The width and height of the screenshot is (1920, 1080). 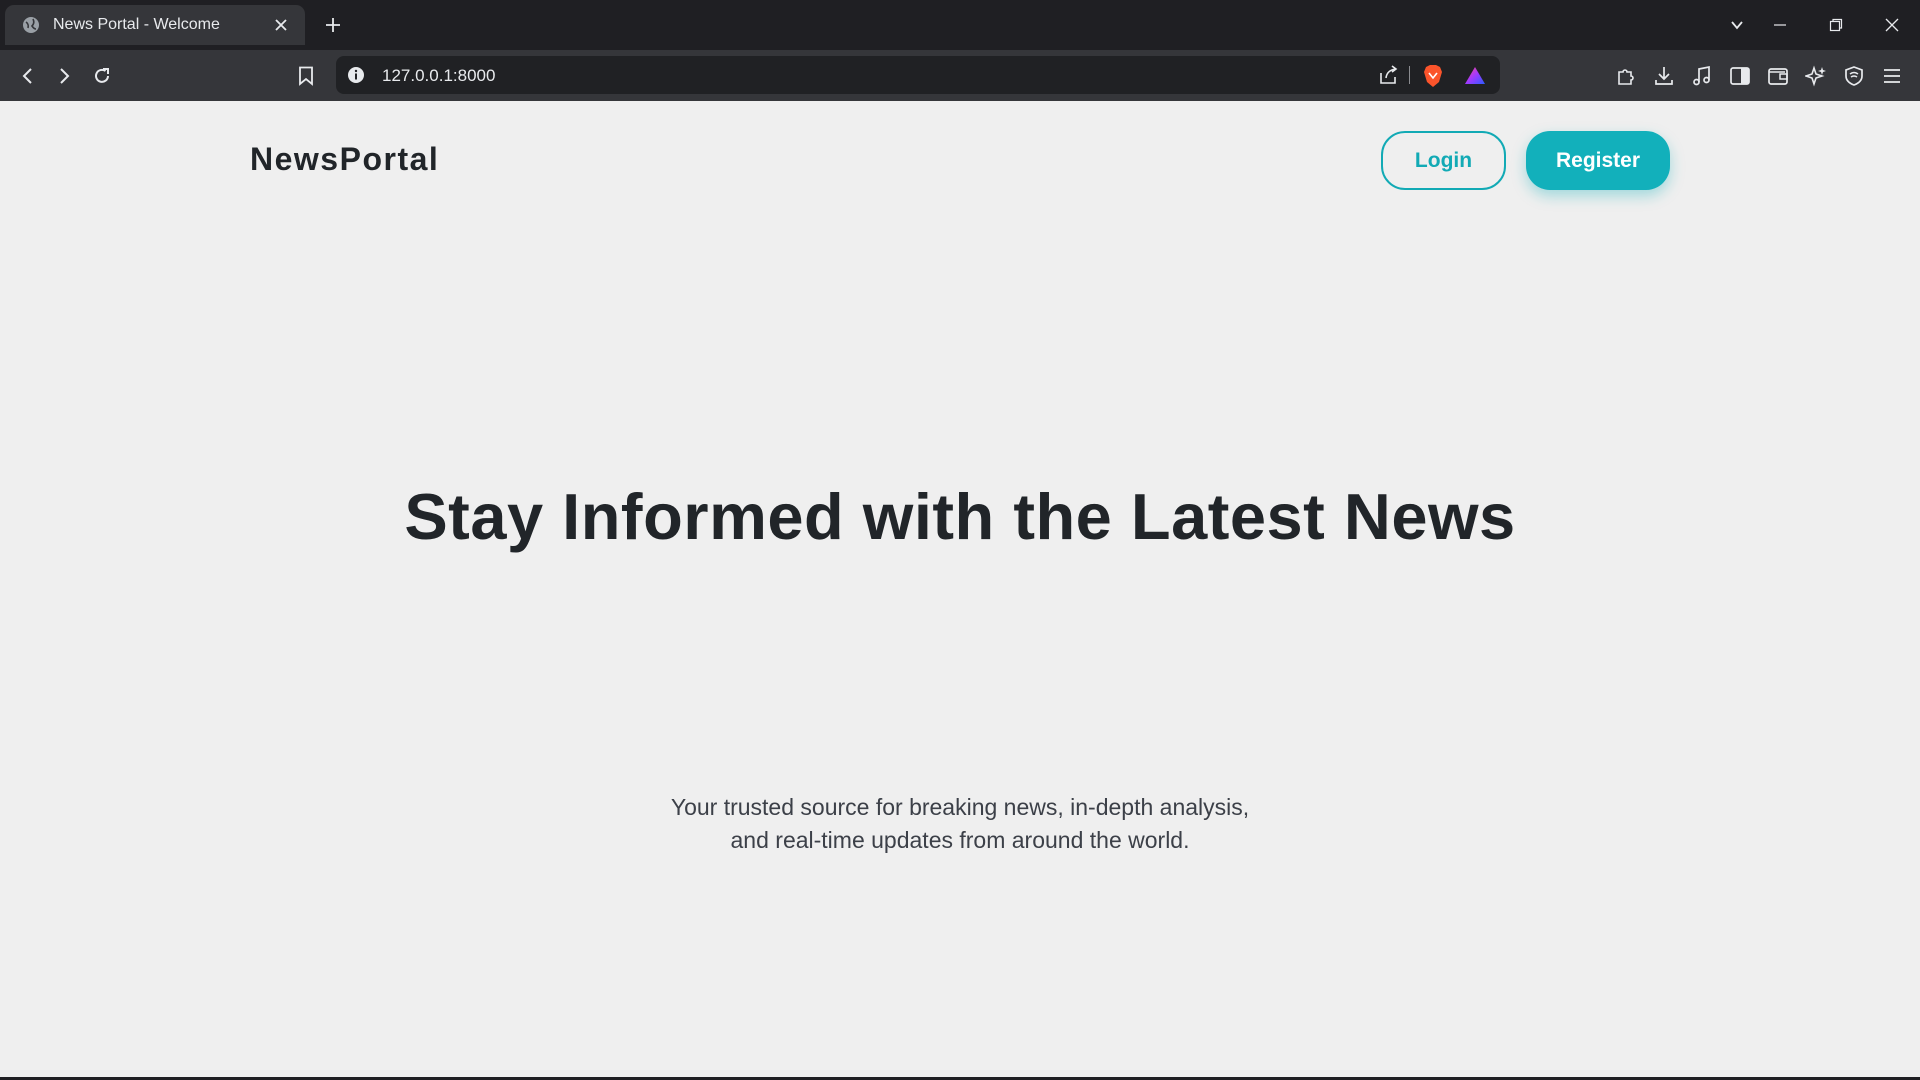 I want to click on window-controls, so click(x=1836, y=25).